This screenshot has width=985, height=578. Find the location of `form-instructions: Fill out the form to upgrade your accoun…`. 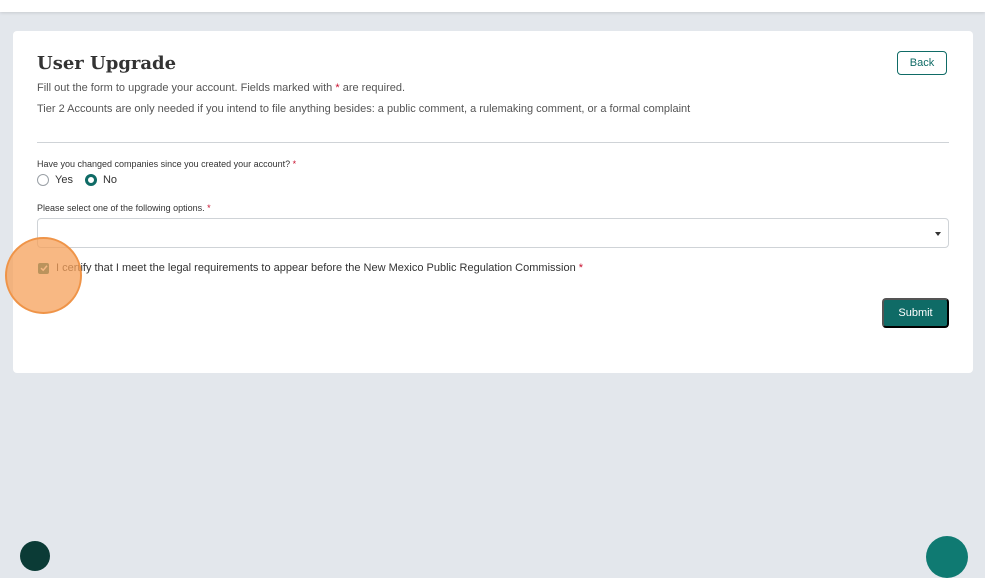

form-instructions: Fill out the form to upgrade your accoun… is located at coordinates (221, 88).